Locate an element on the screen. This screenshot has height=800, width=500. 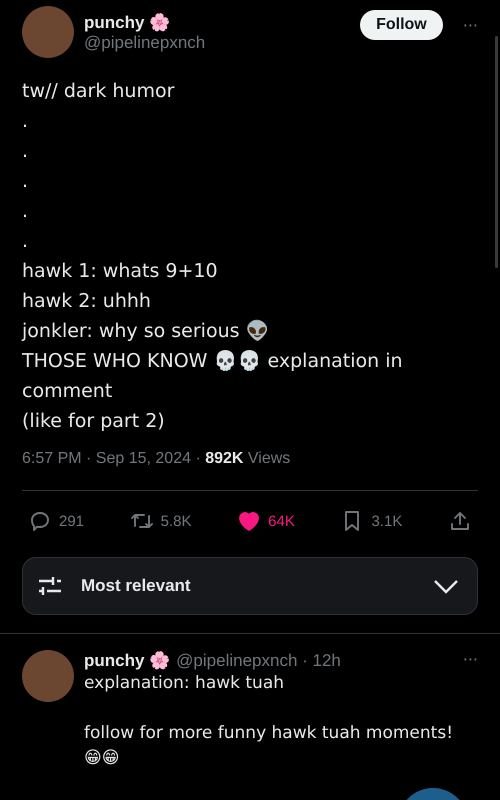
follow-button: Follow is located at coordinates (401, 25).